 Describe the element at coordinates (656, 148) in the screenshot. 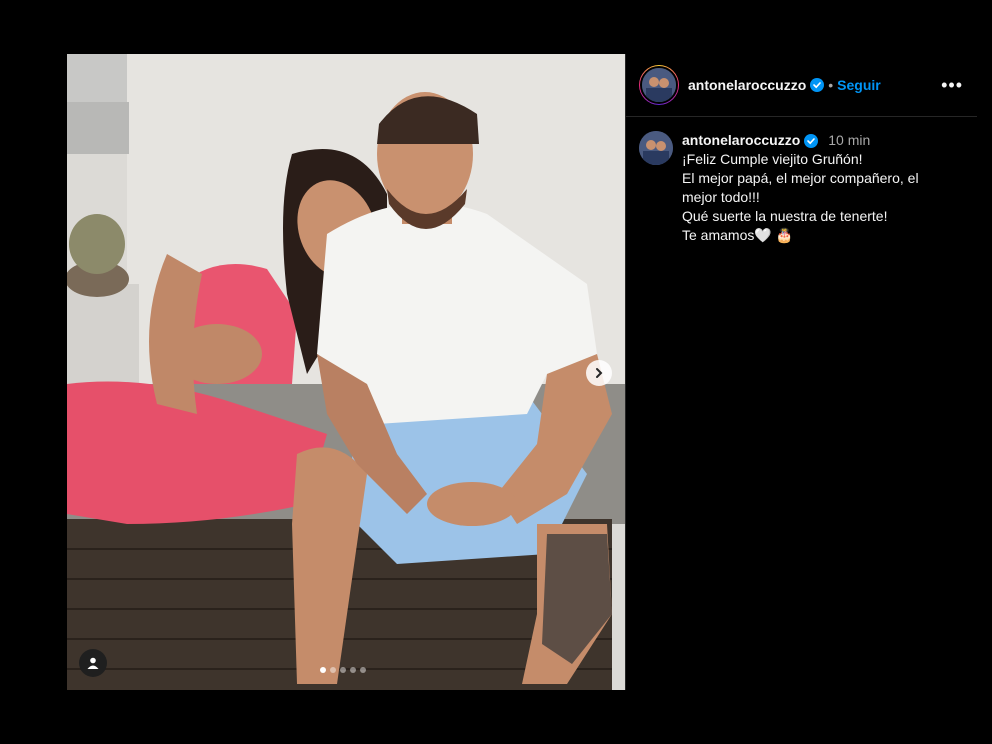

I see `caption-avatar` at that location.